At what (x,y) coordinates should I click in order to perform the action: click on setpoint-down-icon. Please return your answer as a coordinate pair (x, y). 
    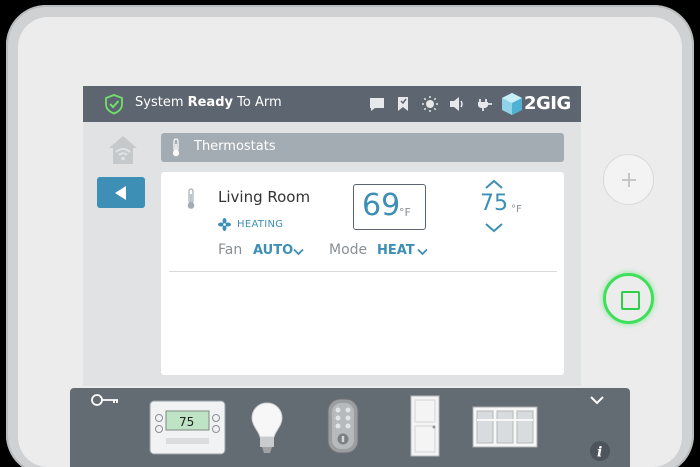
    Looking at the image, I should click on (494, 227).